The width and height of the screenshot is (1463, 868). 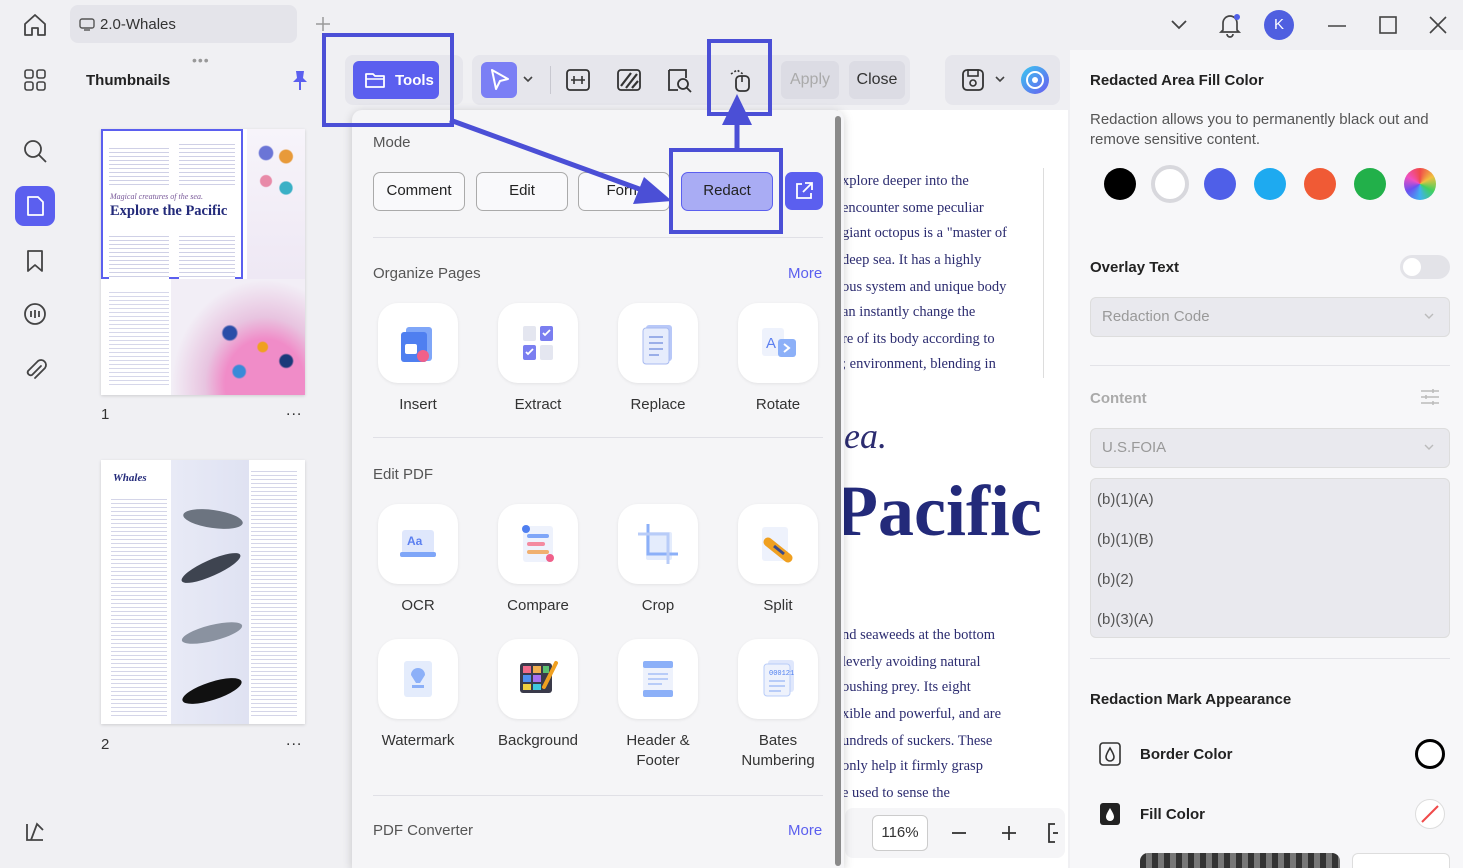 I want to click on apply-button: Apply, so click(x=810, y=80).